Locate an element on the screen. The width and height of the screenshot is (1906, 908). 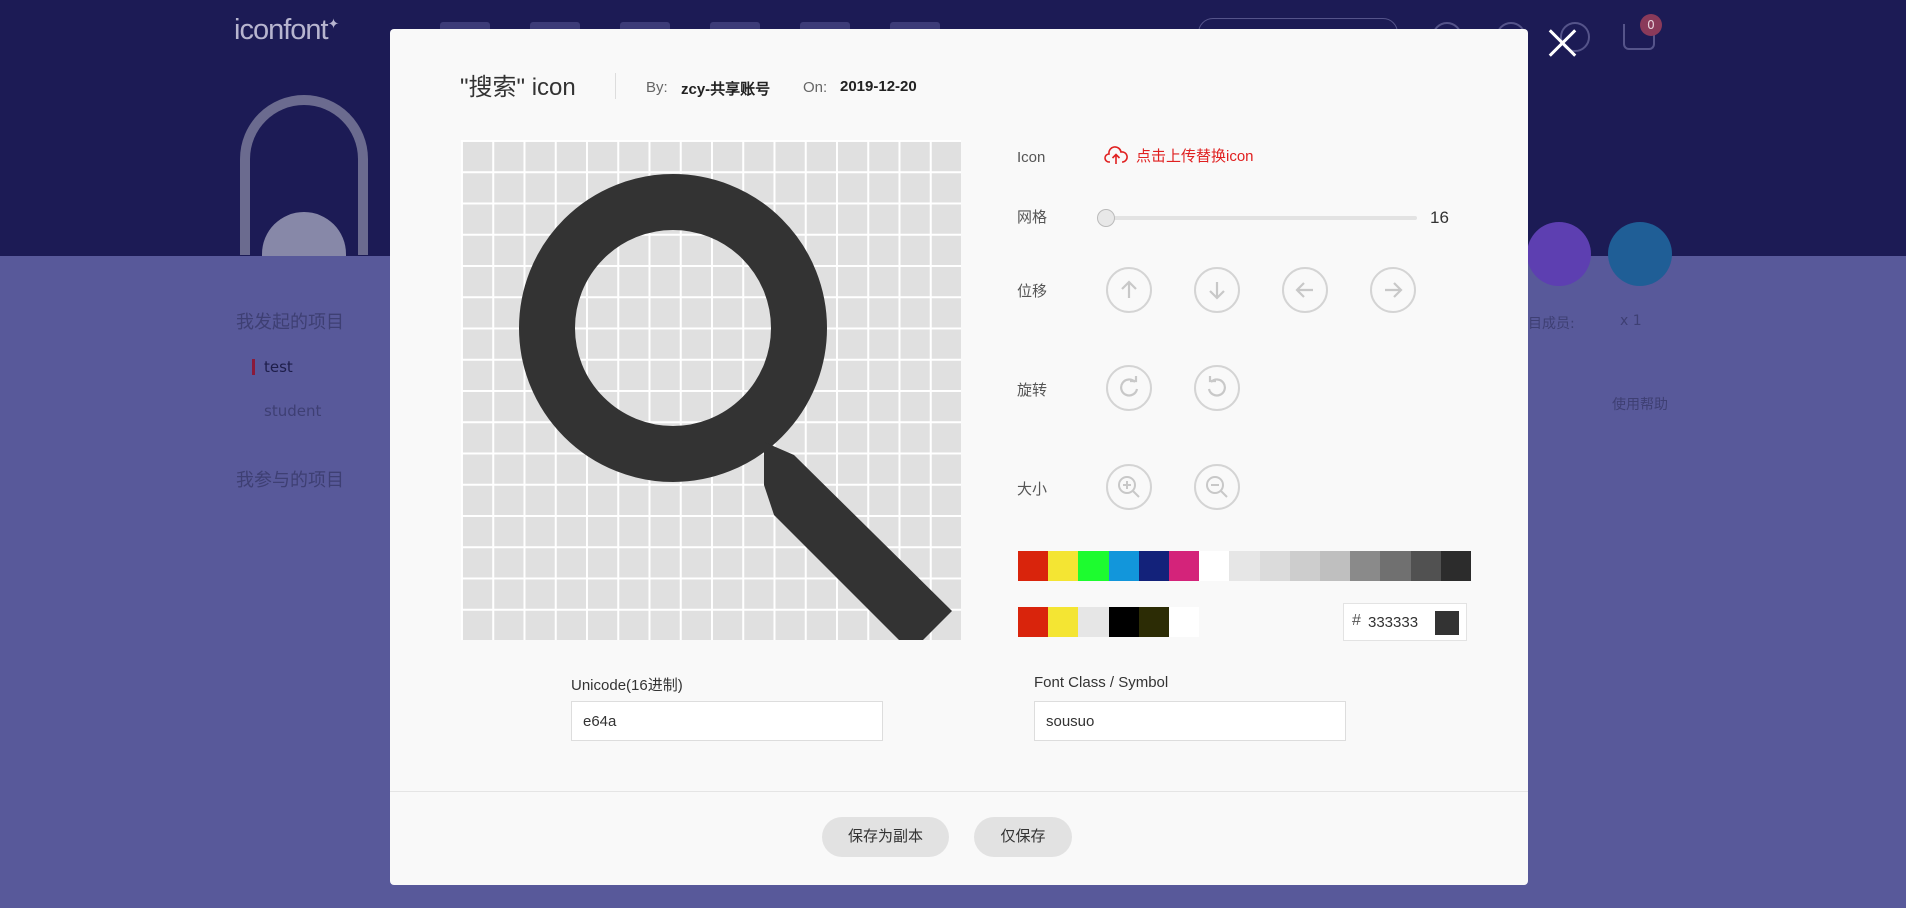
magnifier-handle is located at coordinates (858, 541).